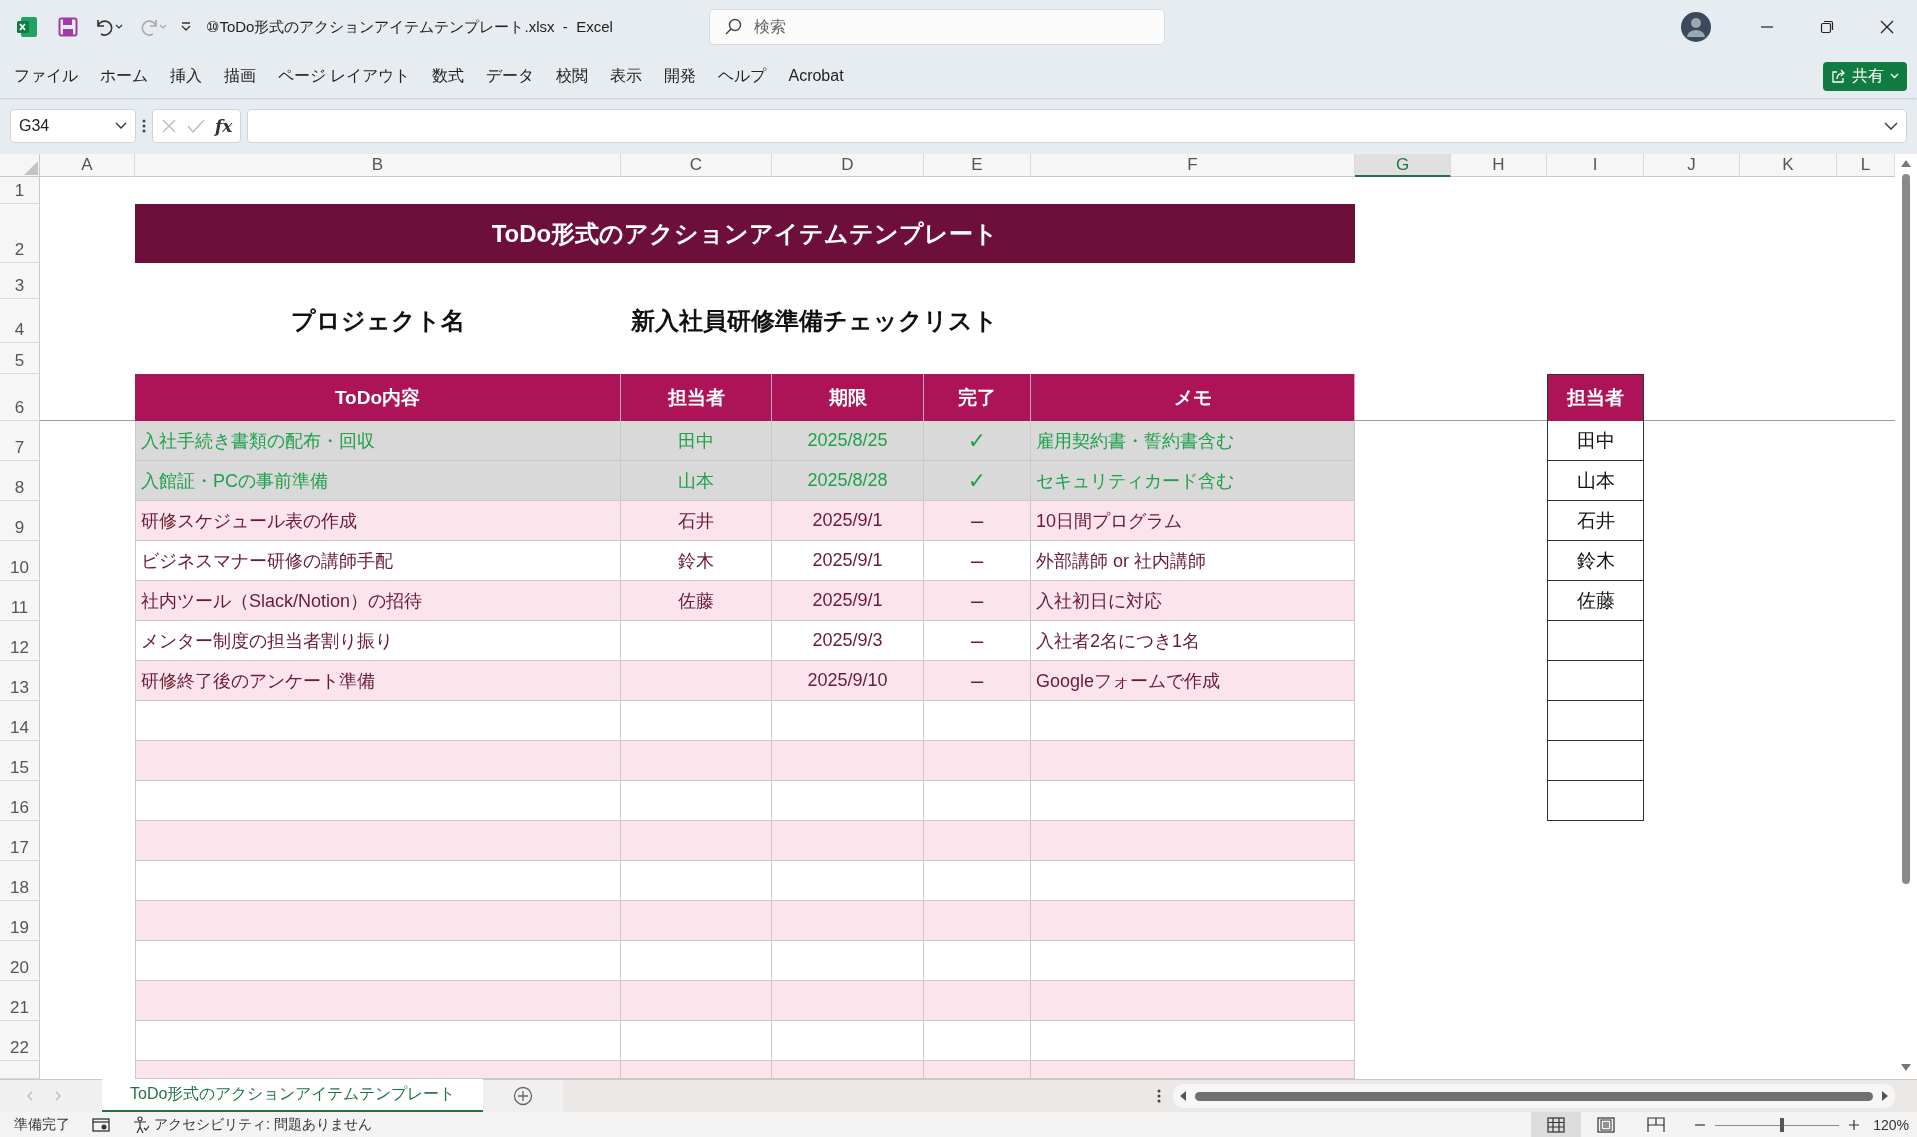 Image resolution: width=1917 pixels, height=1137 pixels. I want to click on row-header: 21, so click(20, 1001).